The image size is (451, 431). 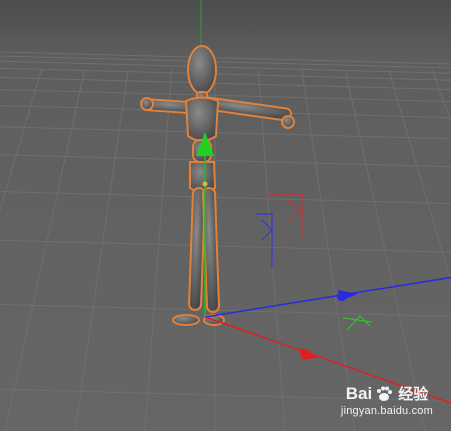 I want to click on mannequin-chest, so click(x=202, y=119).